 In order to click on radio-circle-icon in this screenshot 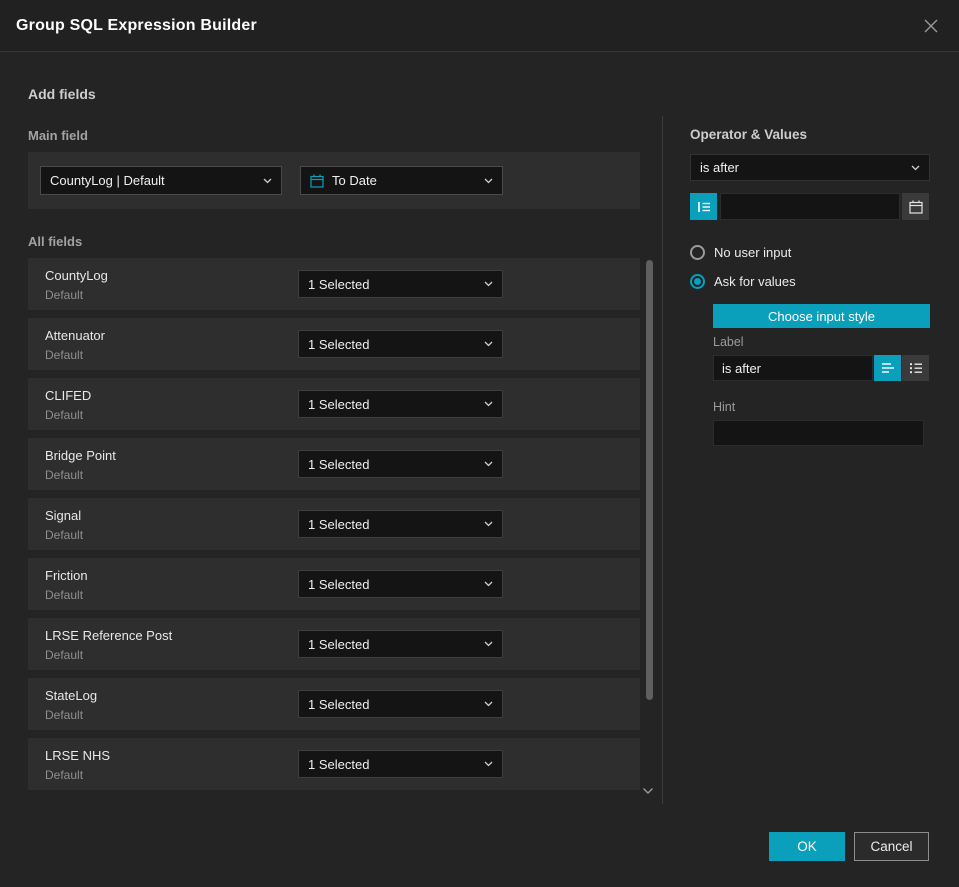, I will do `click(697, 252)`.